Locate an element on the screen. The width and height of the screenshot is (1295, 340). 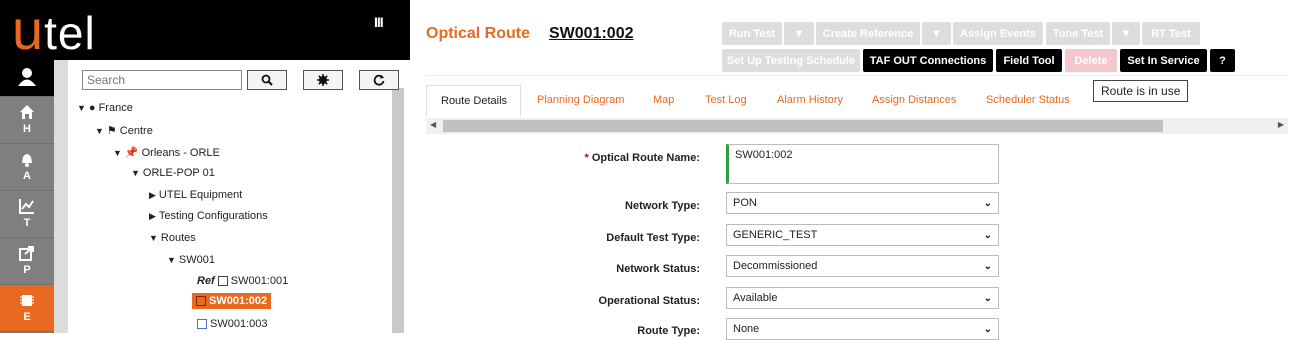
operational-status-label: Operational Status: is located at coordinates (649, 301).